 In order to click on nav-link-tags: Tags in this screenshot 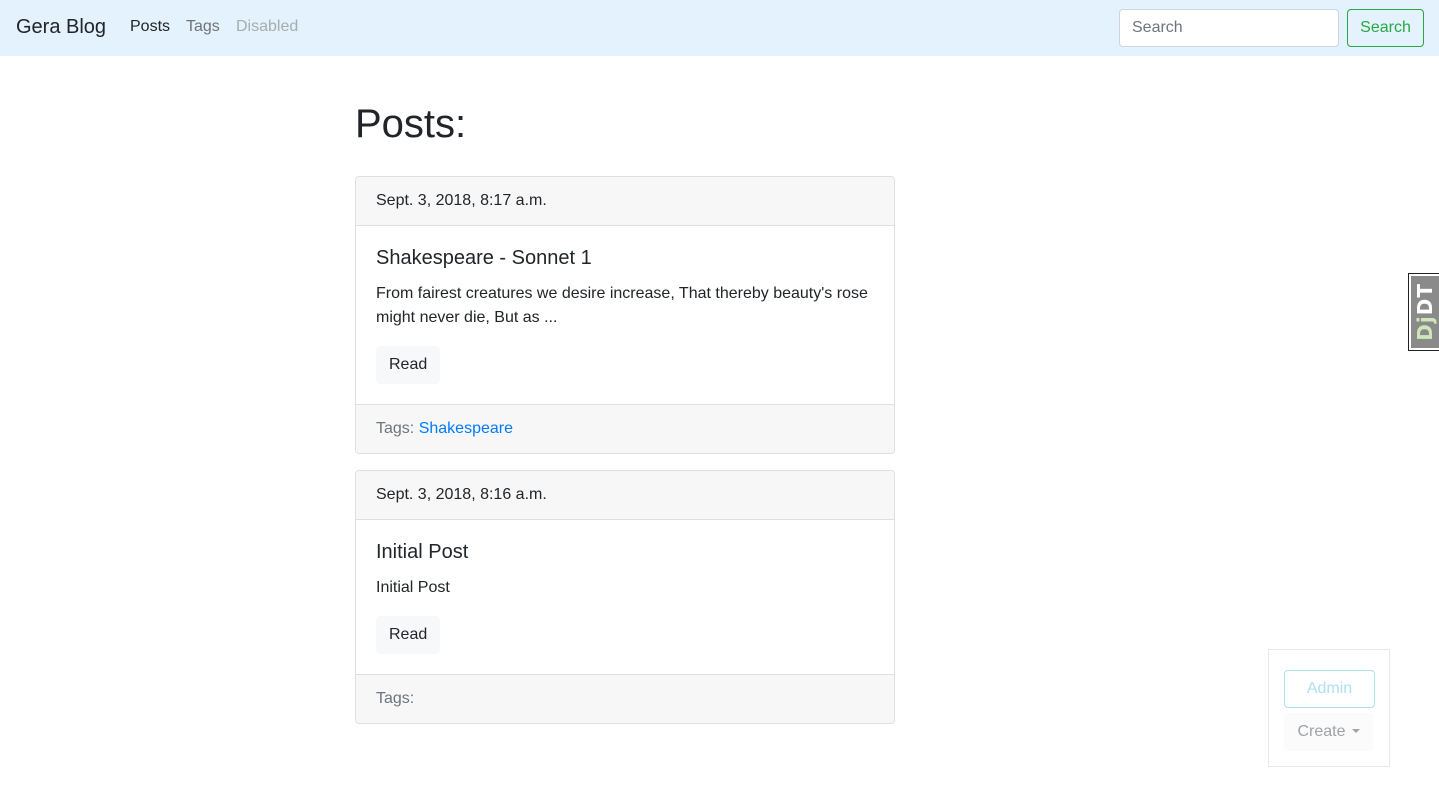, I will do `click(203, 27)`.